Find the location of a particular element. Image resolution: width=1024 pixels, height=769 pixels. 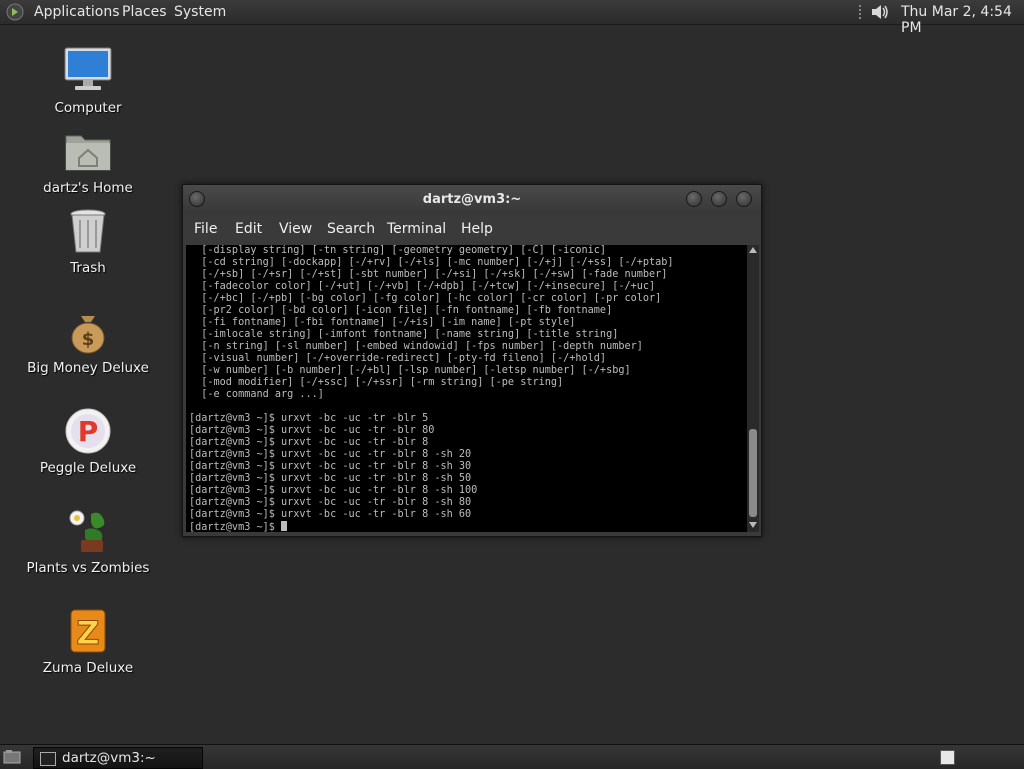

terminal-menubar: File Edit View Search Terminal Help is located at coordinates (472, 229).